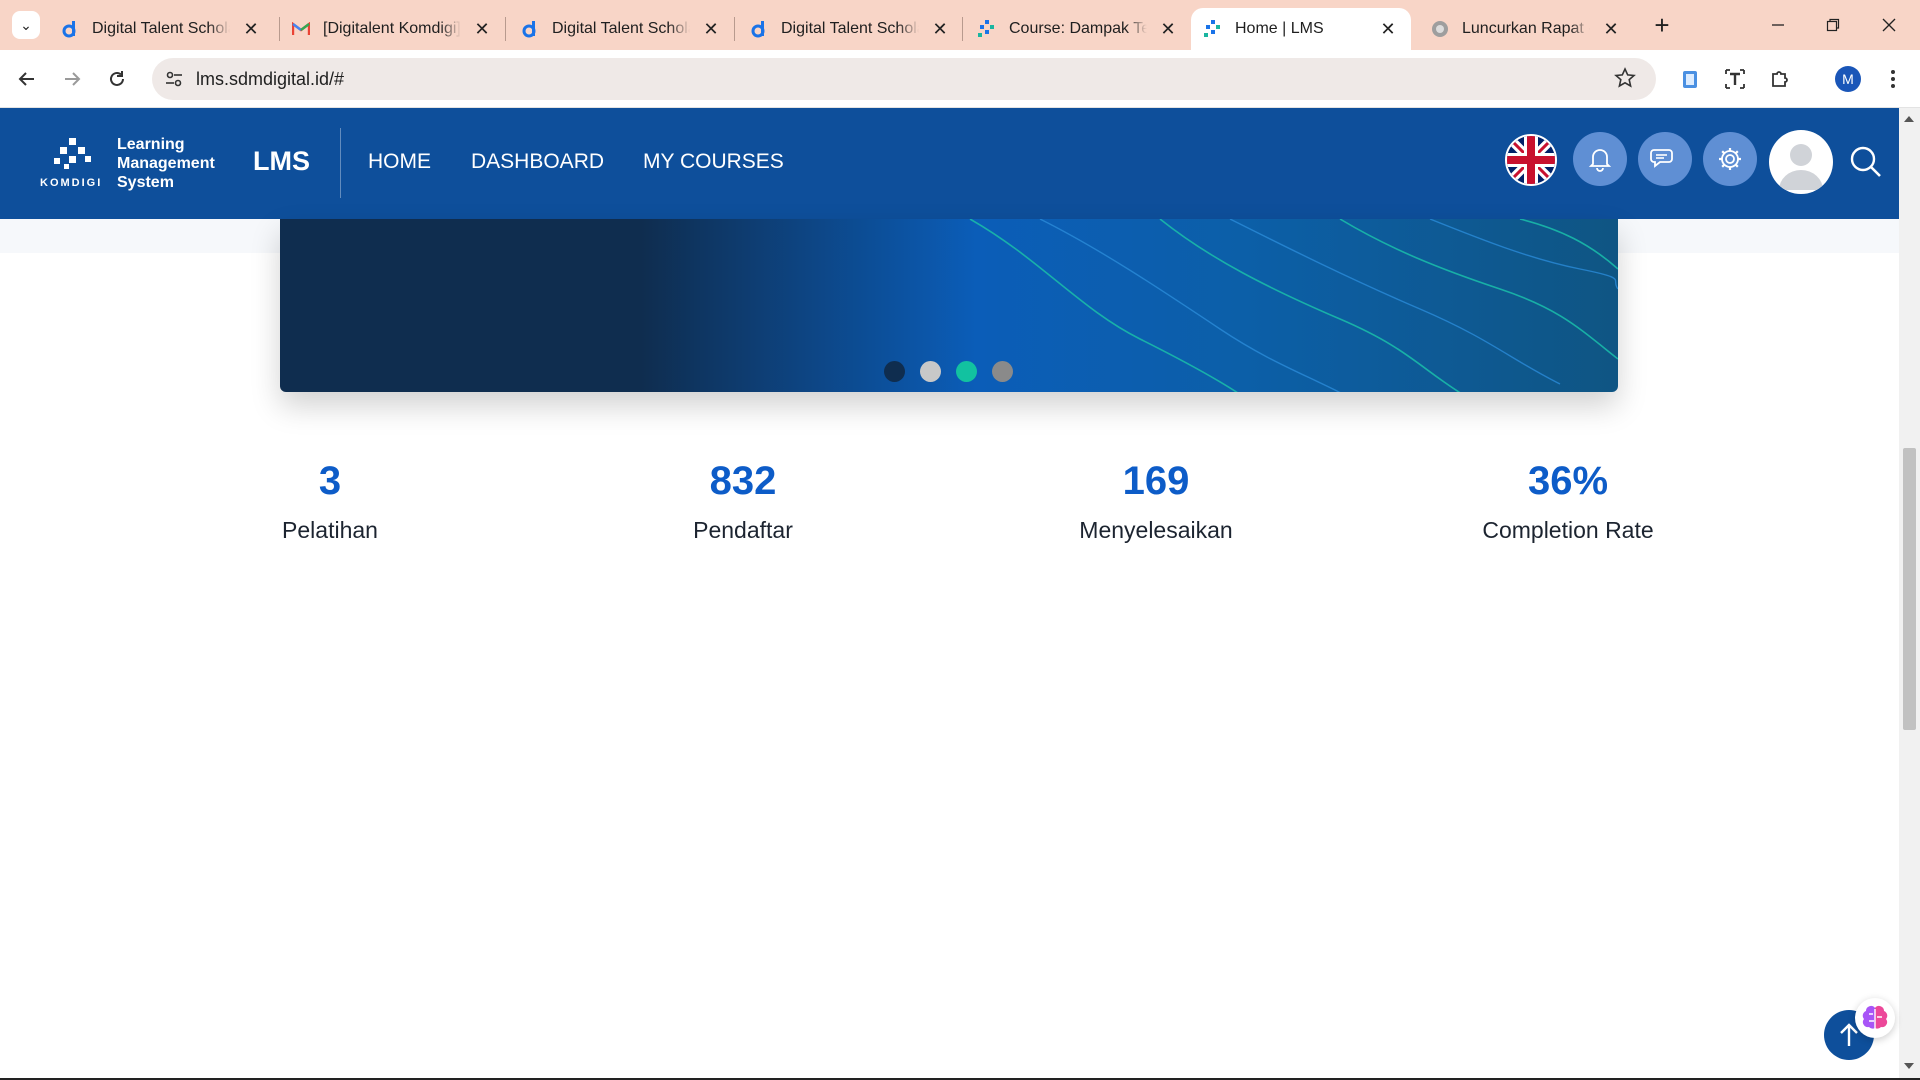  I want to click on browser-tab: [Digitalent Komdigi] ✕, so click(392, 29).